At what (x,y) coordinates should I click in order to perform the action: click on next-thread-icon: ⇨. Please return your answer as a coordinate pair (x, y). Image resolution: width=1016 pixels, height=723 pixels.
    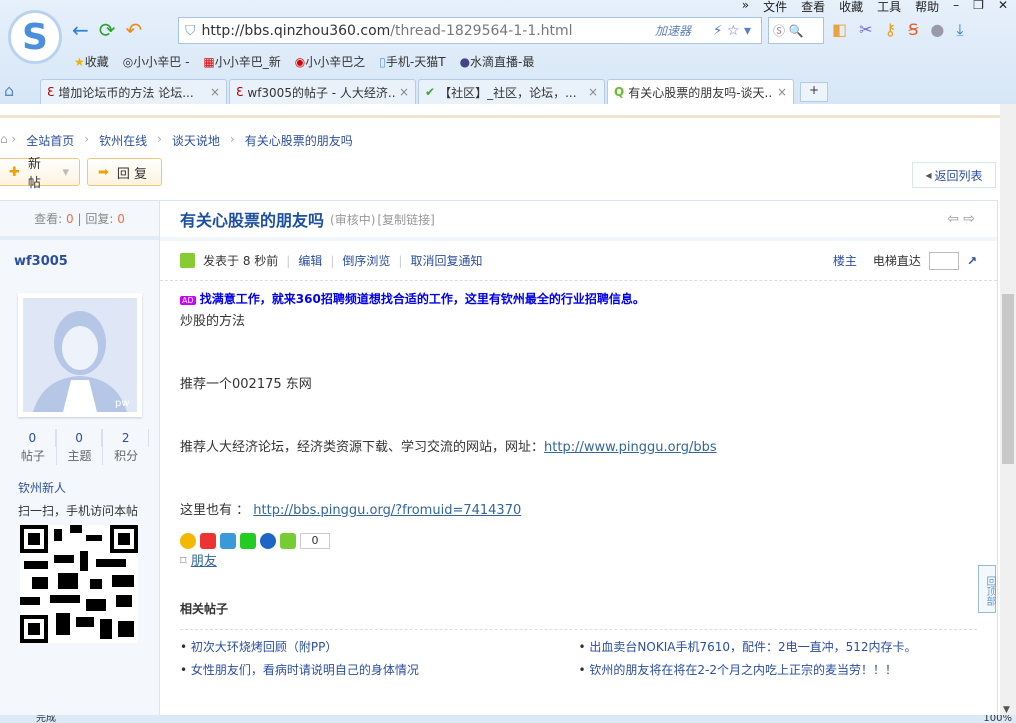
    Looking at the image, I should click on (969, 219).